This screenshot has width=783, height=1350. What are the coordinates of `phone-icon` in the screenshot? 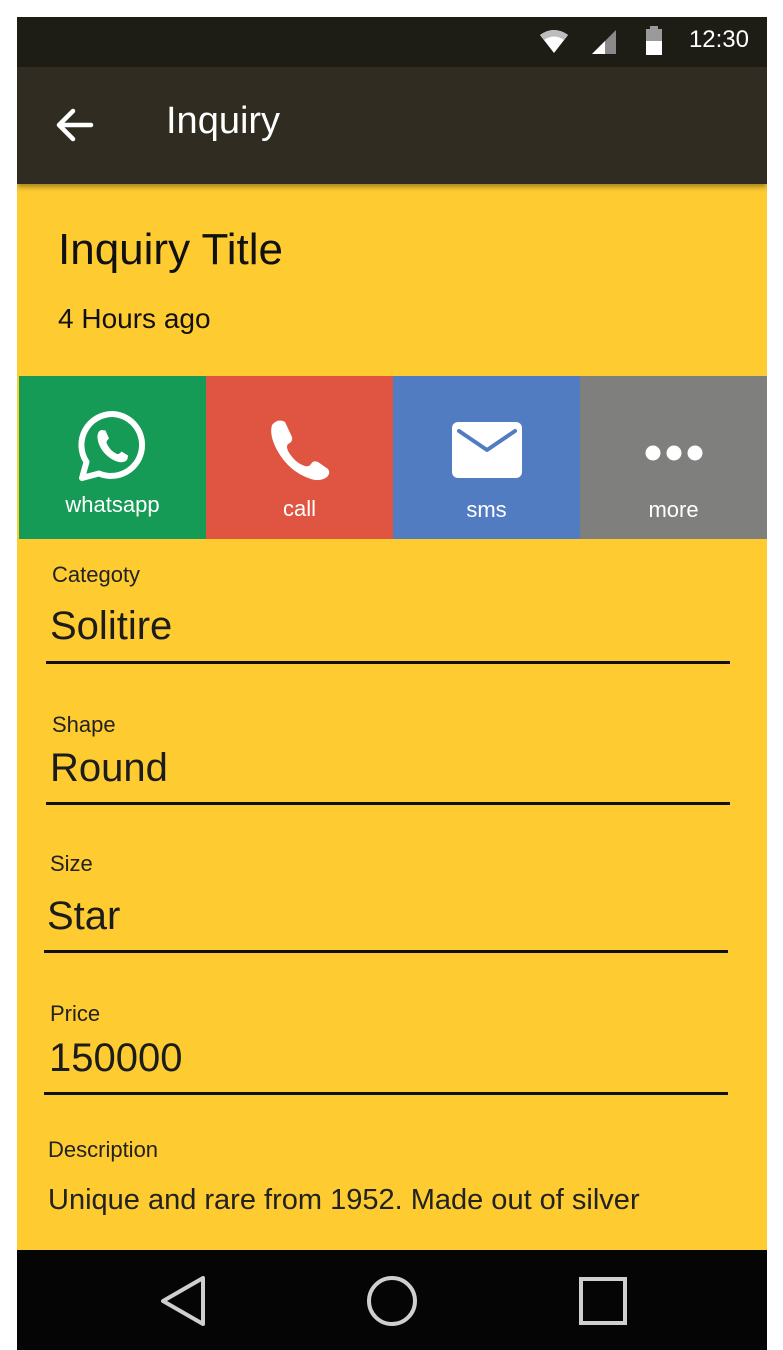 It's located at (299, 450).